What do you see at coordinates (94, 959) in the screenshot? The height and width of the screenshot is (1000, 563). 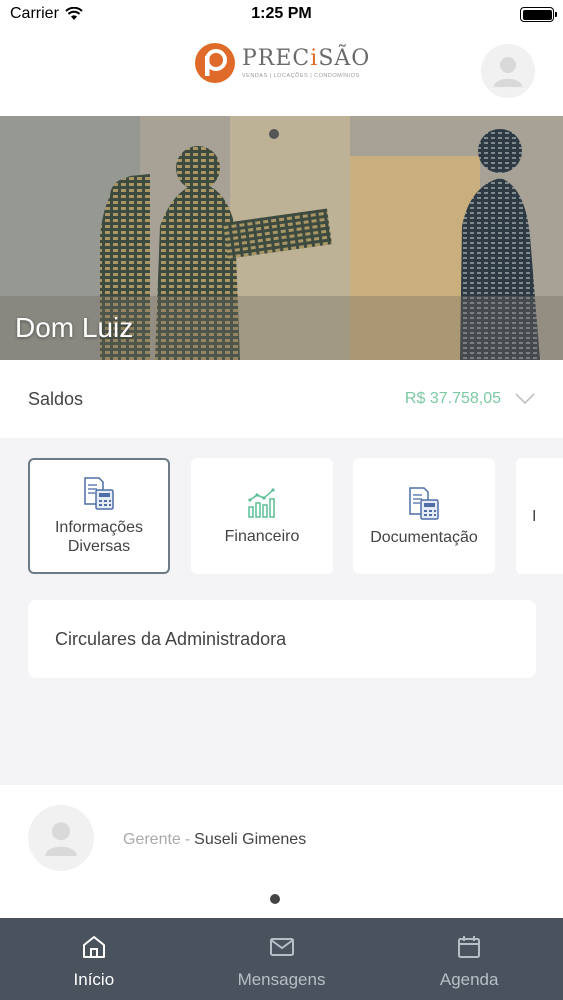 I see `tab-inicio: Início` at bounding box center [94, 959].